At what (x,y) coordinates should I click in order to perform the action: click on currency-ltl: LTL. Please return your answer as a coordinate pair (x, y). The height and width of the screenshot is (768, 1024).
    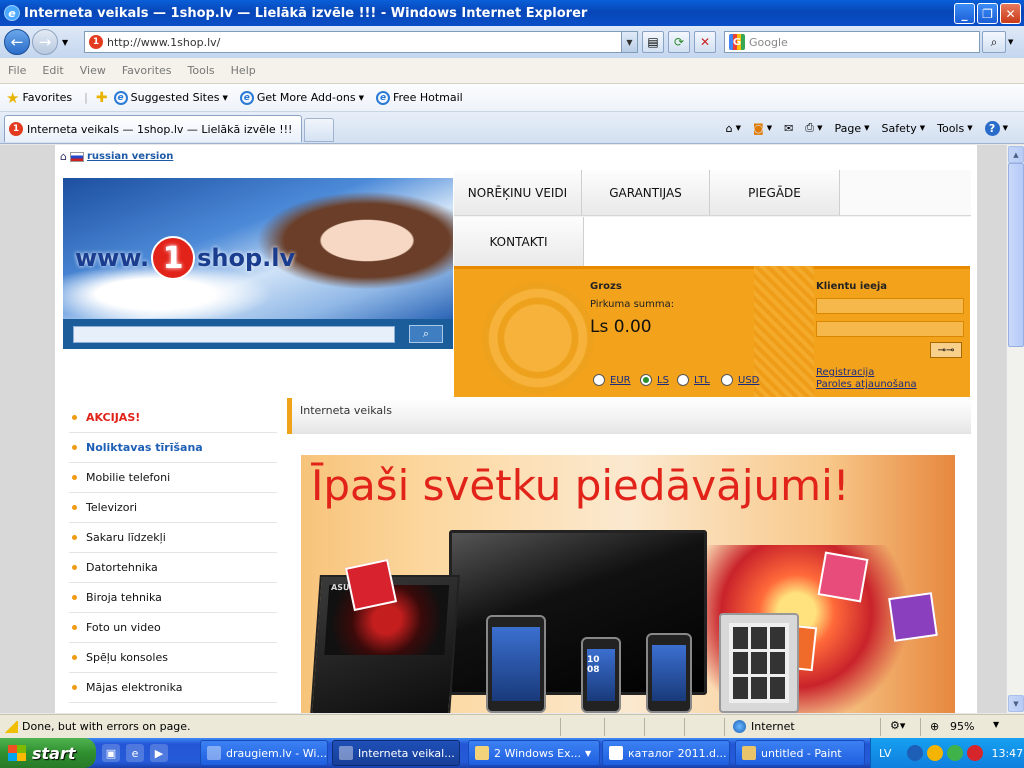
    Looking at the image, I should click on (693, 380).